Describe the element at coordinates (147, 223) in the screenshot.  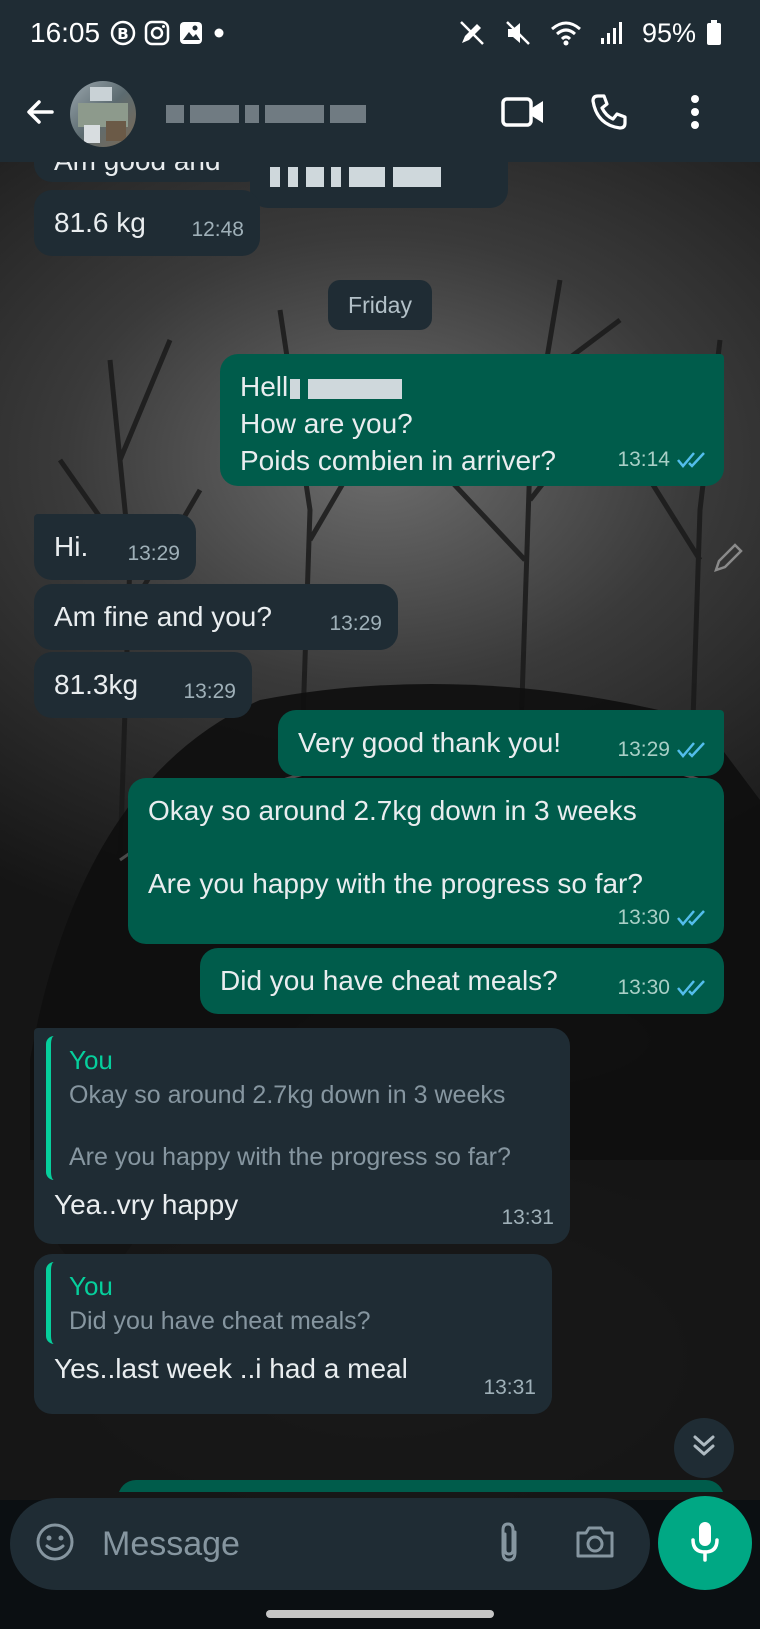
I see `message-bubble-incoming: 81.6 kg 12:48` at that location.